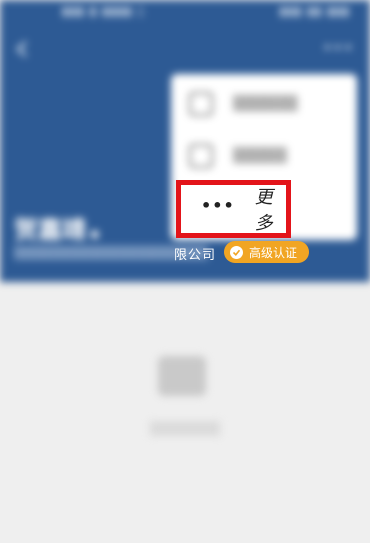 The image size is (370, 543). Describe the element at coordinates (195, 255) in the screenshot. I see `company-name-tail: 限公司` at that location.